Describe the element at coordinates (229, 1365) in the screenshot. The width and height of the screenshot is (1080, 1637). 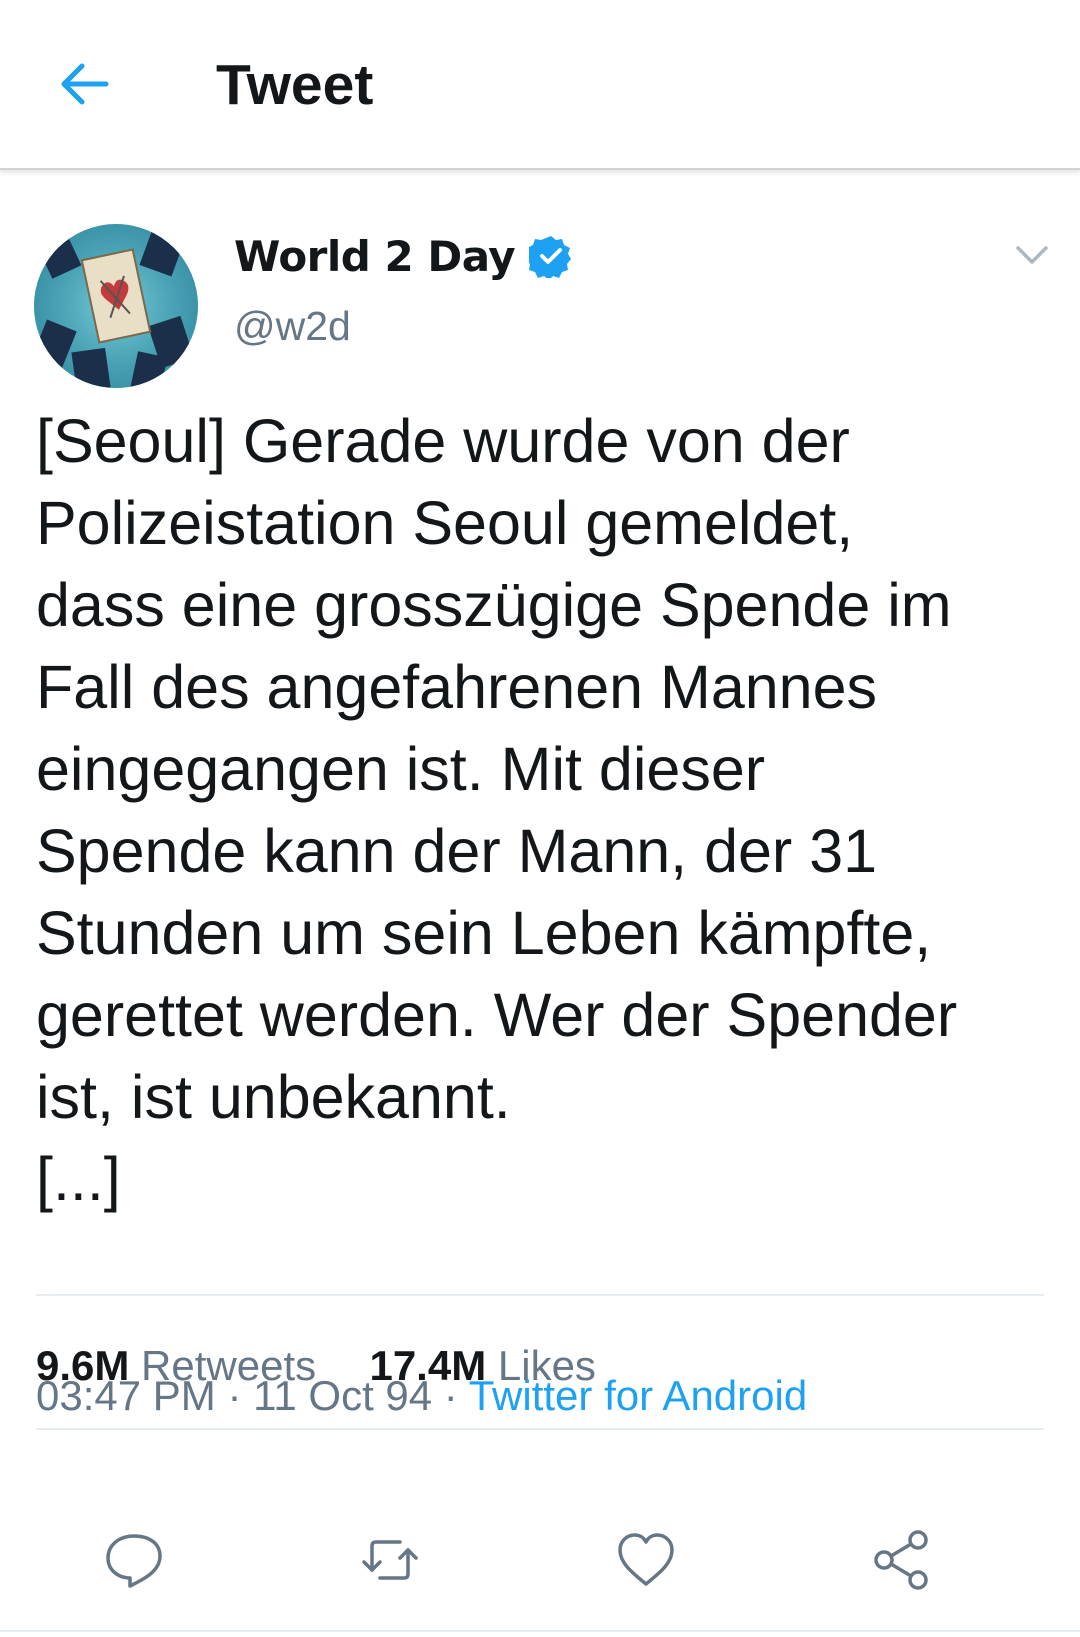
I see `retweets-label: Retweets` at that location.